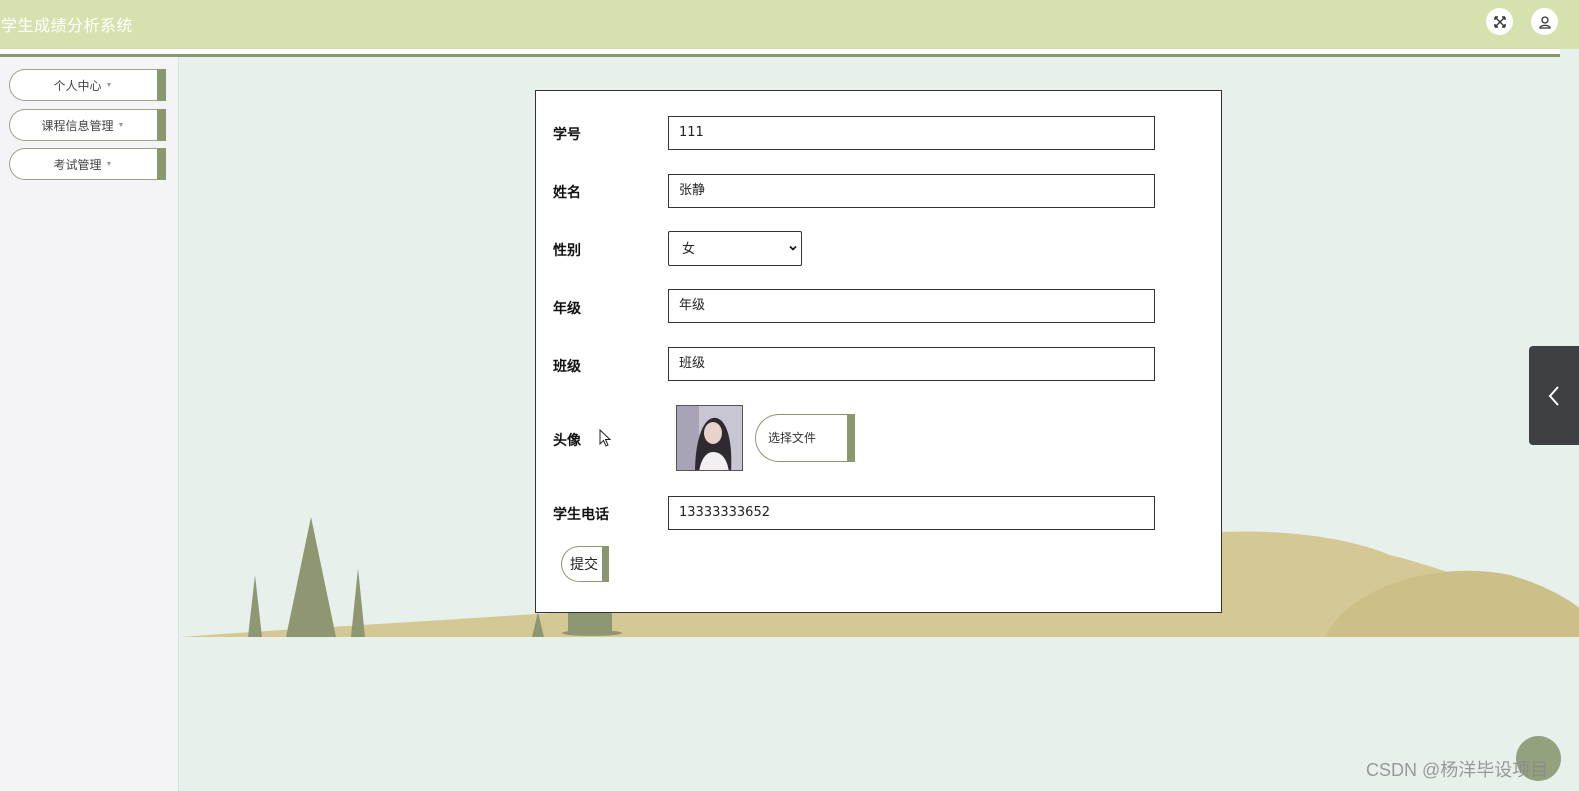 The width and height of the screenshot is (1579, 791). What do you see at coordinates (77, 85) in the screenshot?
I see `sidebar-item-label: 个人中心` at bounding box center [77, 85].